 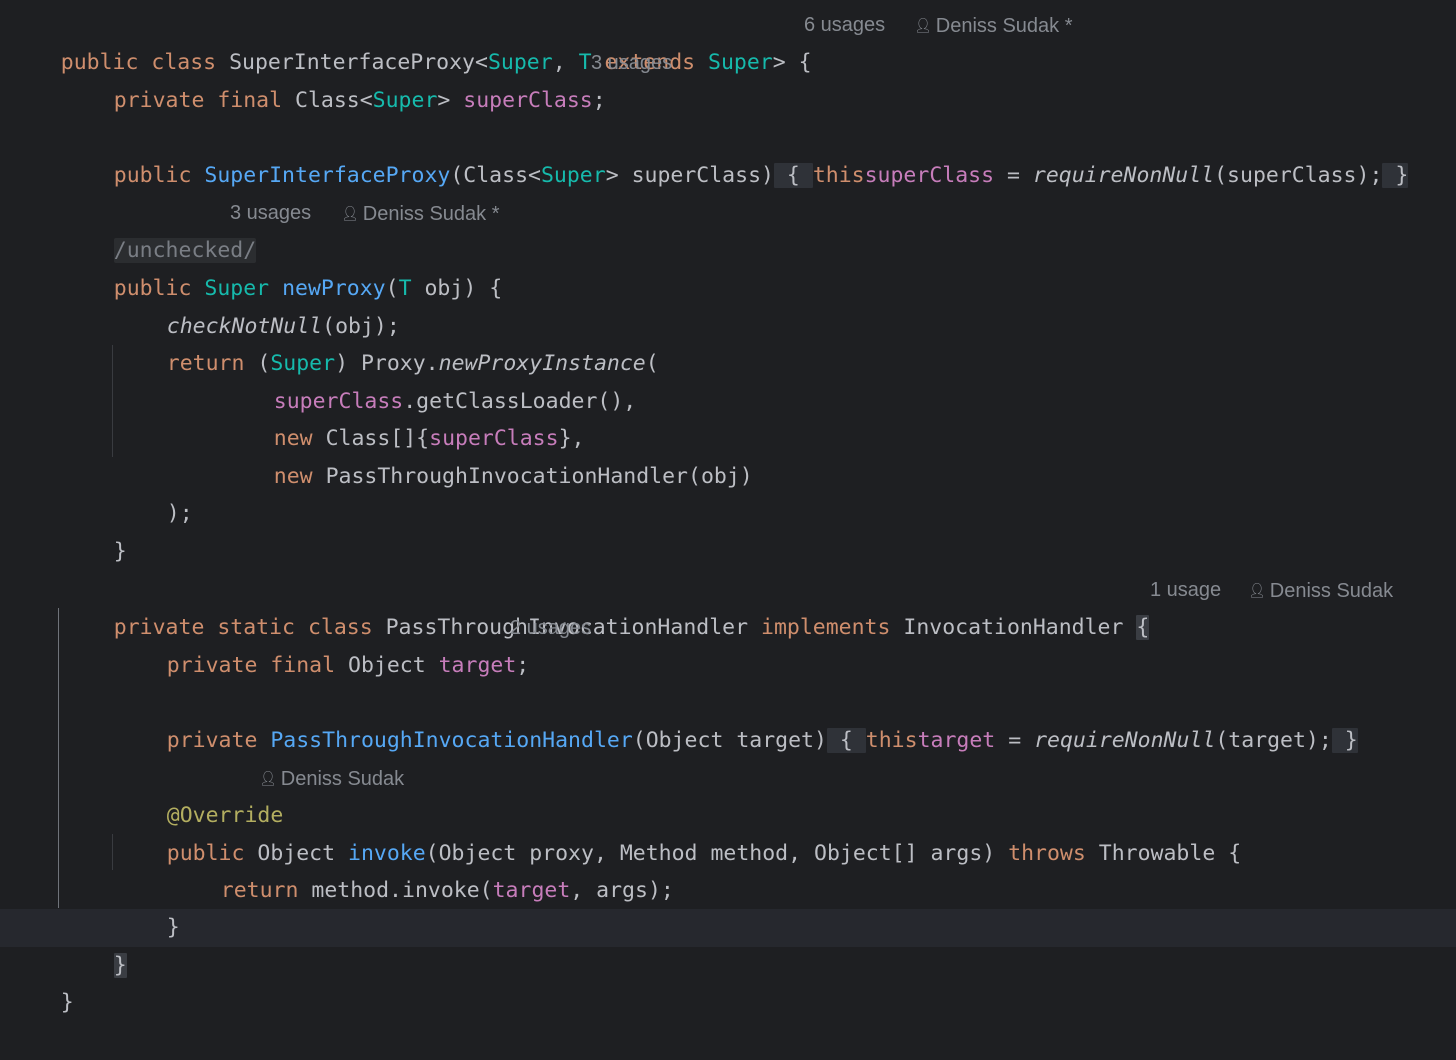 I want to click on code-line-12: }, so click(x=94, y=529).